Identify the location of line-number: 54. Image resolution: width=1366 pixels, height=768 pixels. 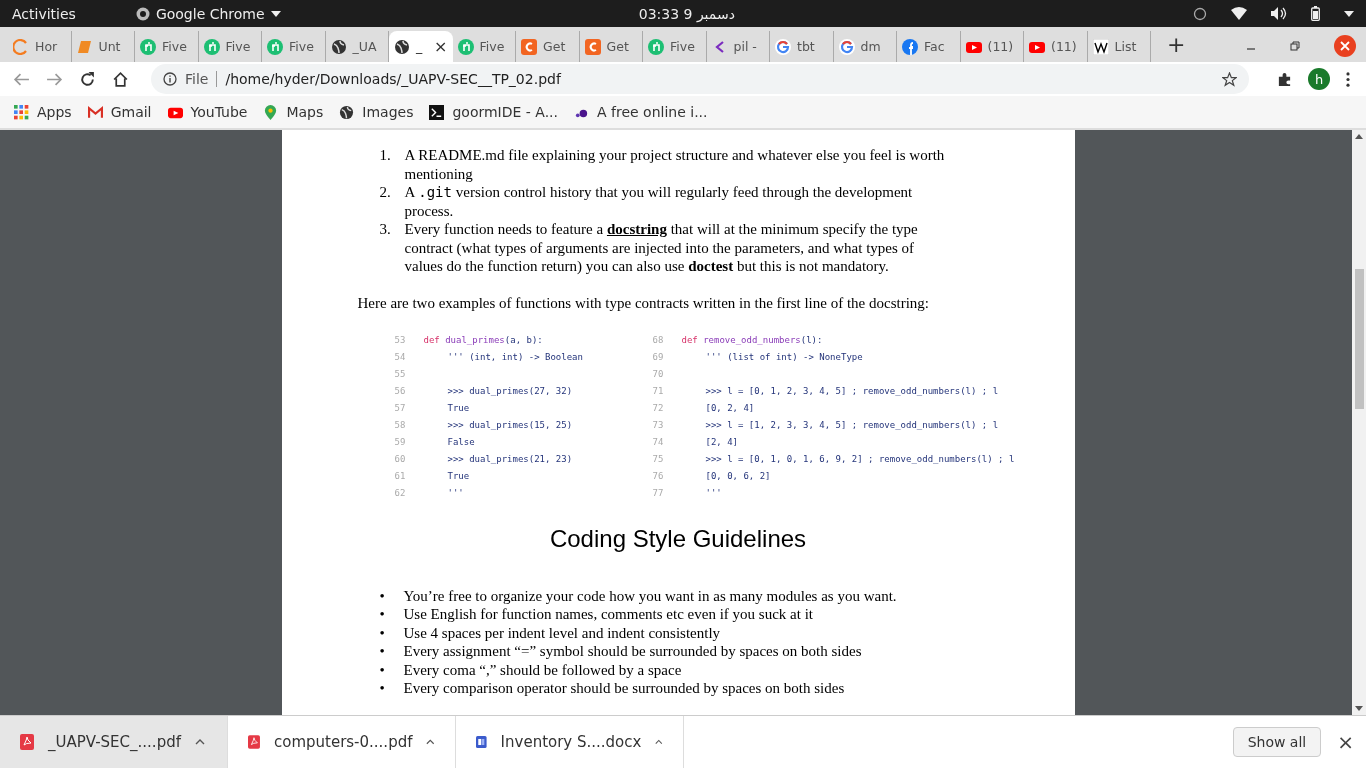
(400, 357).